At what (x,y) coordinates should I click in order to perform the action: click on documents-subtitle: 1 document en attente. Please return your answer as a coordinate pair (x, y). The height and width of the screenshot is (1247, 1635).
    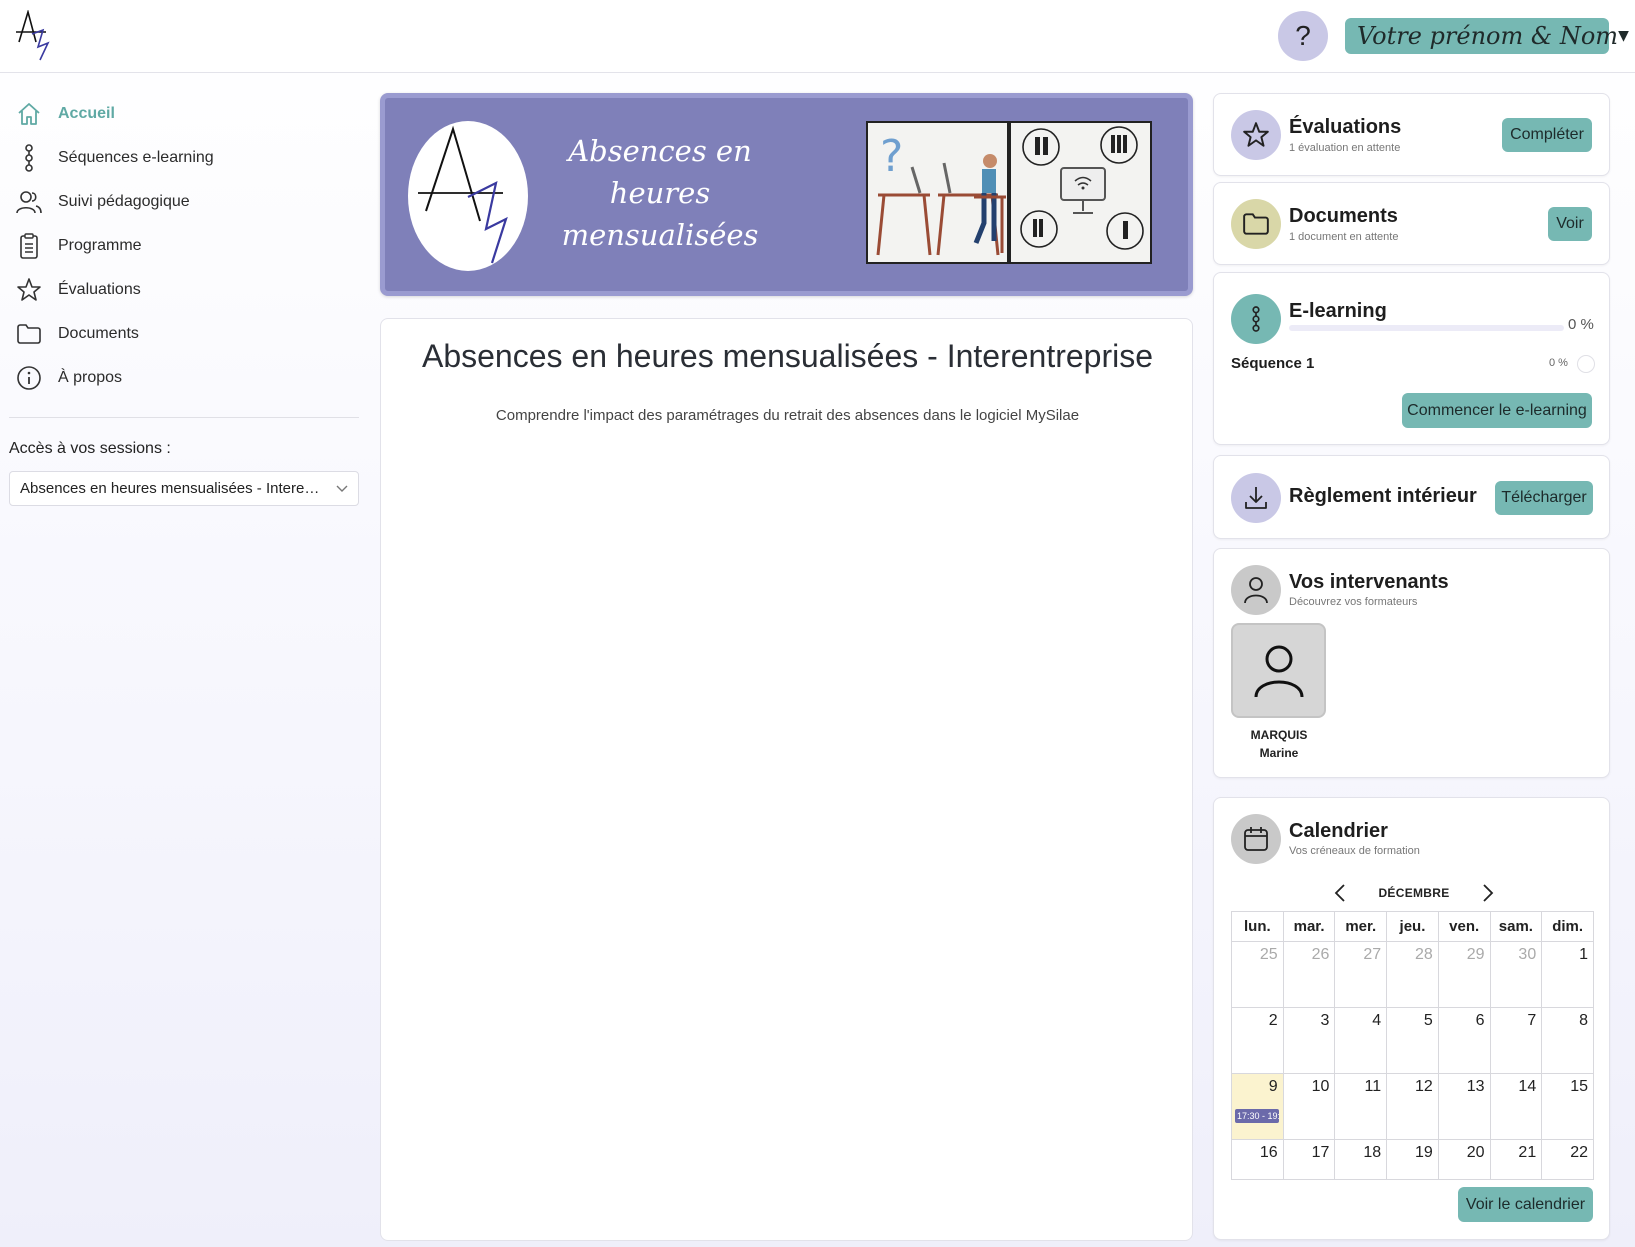
    Looking at the image, I should click on (1344, 237).